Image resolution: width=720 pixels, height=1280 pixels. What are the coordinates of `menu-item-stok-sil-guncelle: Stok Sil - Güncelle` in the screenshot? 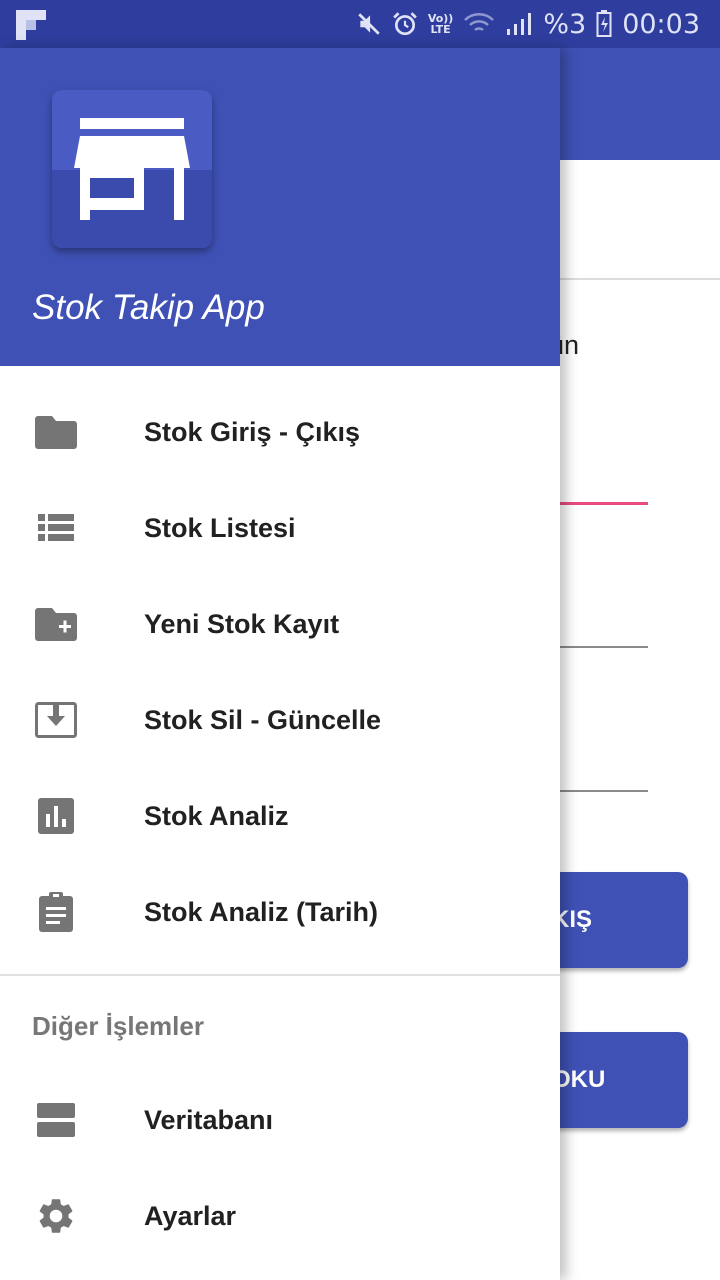 It's located at (280, 720).